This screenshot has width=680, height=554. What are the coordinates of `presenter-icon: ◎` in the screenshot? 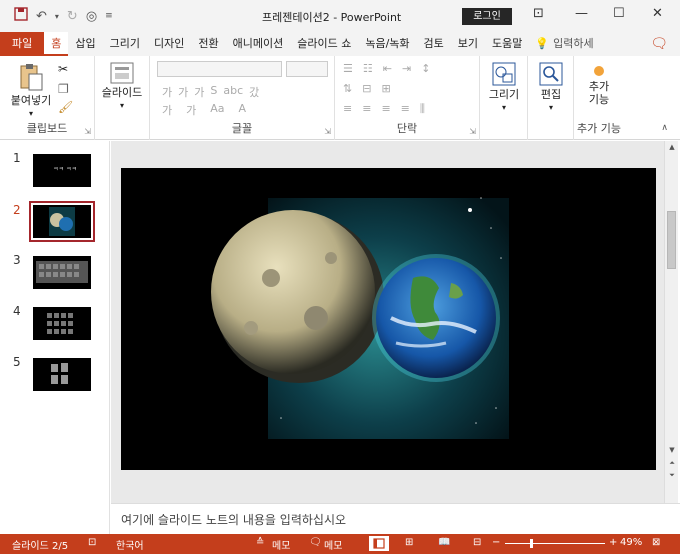 It's located at (91, 16).